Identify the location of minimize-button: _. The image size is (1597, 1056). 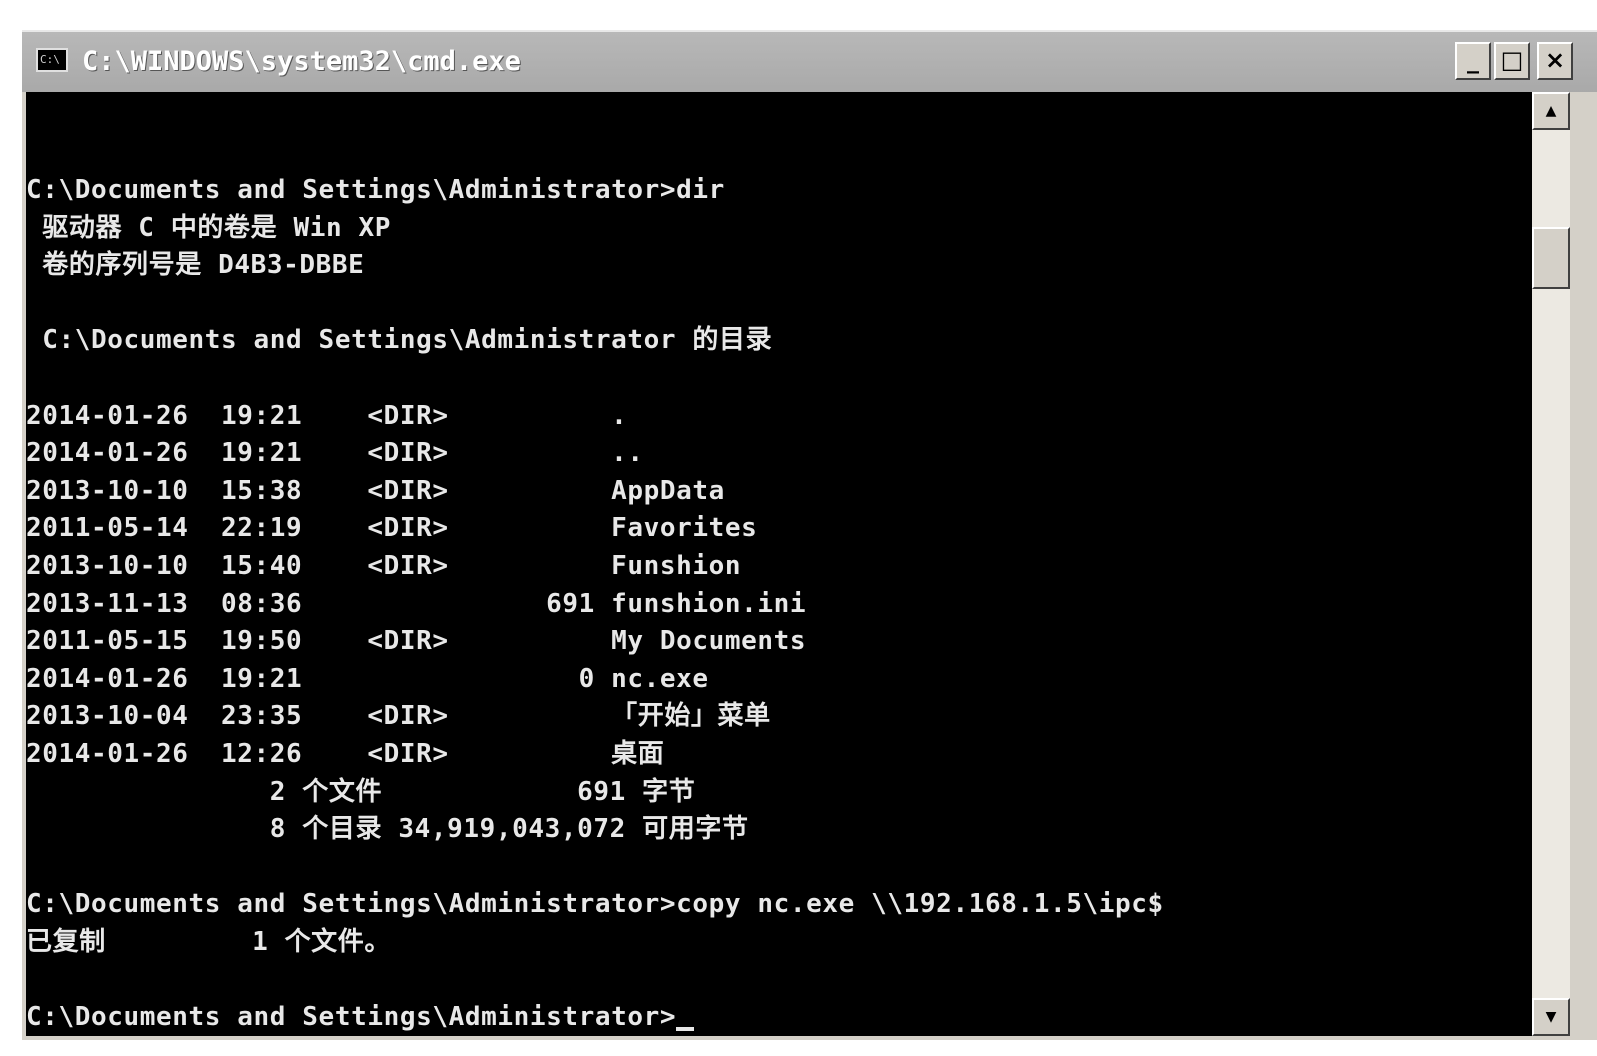
(1473, 61).